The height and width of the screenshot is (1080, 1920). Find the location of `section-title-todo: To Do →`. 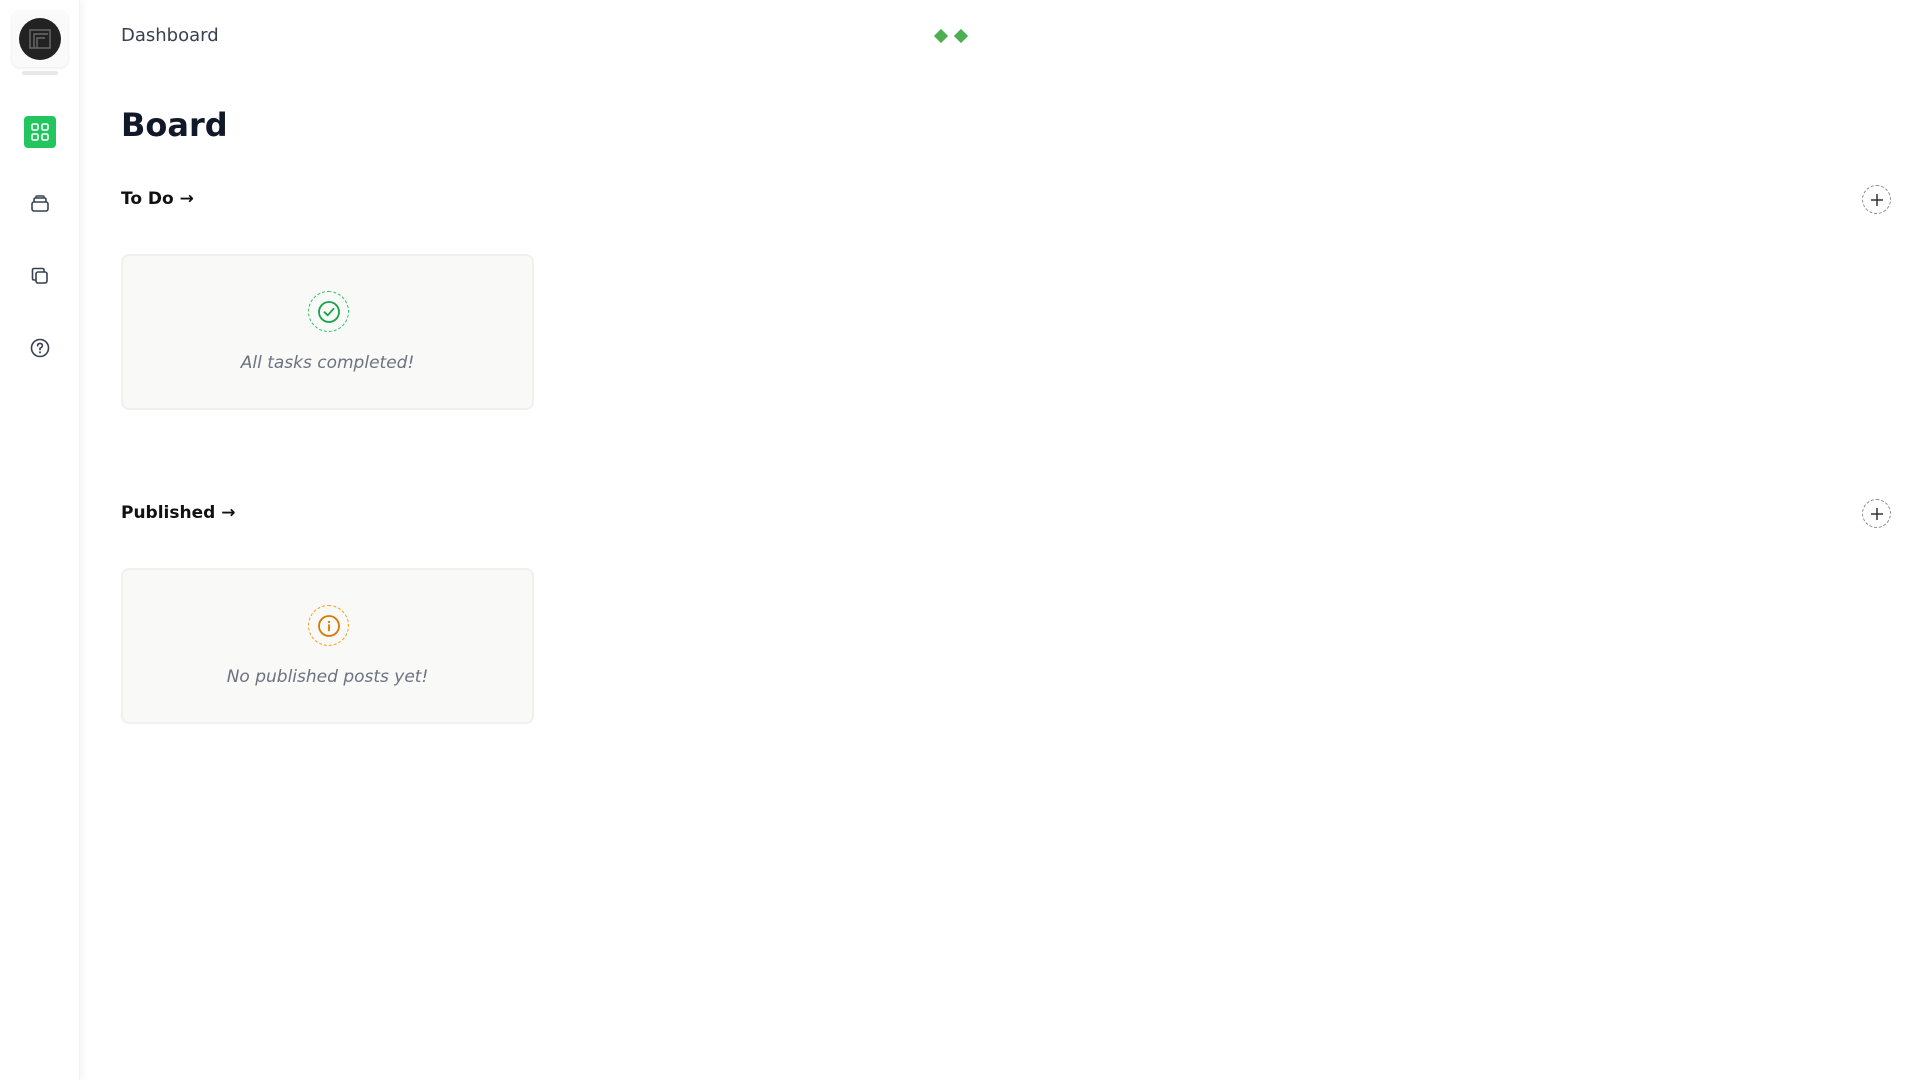

section-title-todo: To Do → is located at coordinates (157, 199).